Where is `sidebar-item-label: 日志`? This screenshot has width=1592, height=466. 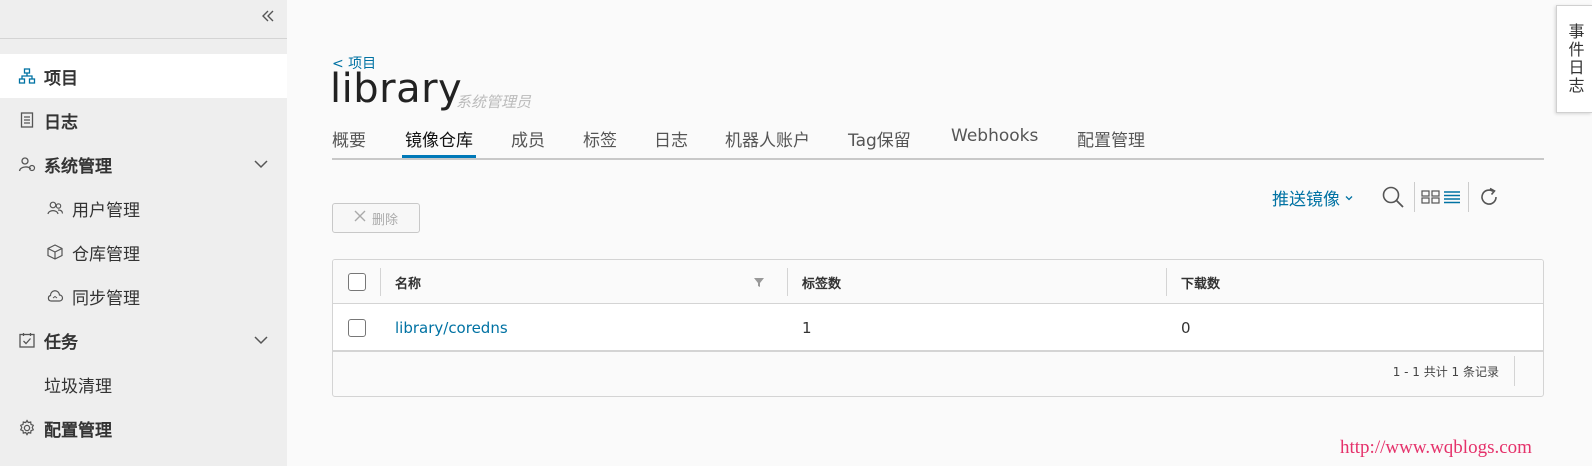 sidebar-item-label: 日志 is located at coordinates (61, 122).